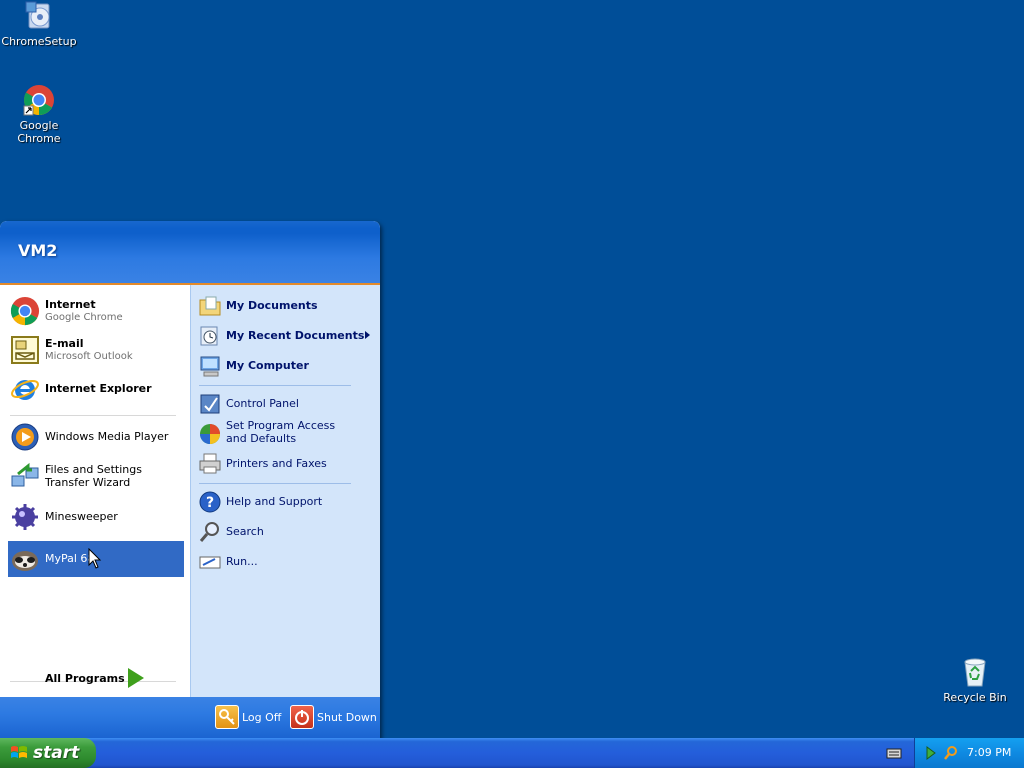  I want to click on start-item-label: Set Program Access and Defaults, so click(281, 432).